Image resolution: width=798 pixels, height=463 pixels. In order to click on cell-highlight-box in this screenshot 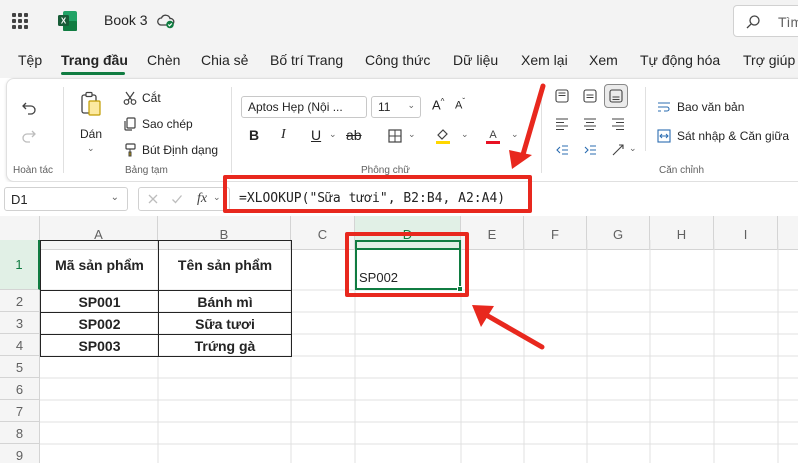, I will do `click(407, 264)`.